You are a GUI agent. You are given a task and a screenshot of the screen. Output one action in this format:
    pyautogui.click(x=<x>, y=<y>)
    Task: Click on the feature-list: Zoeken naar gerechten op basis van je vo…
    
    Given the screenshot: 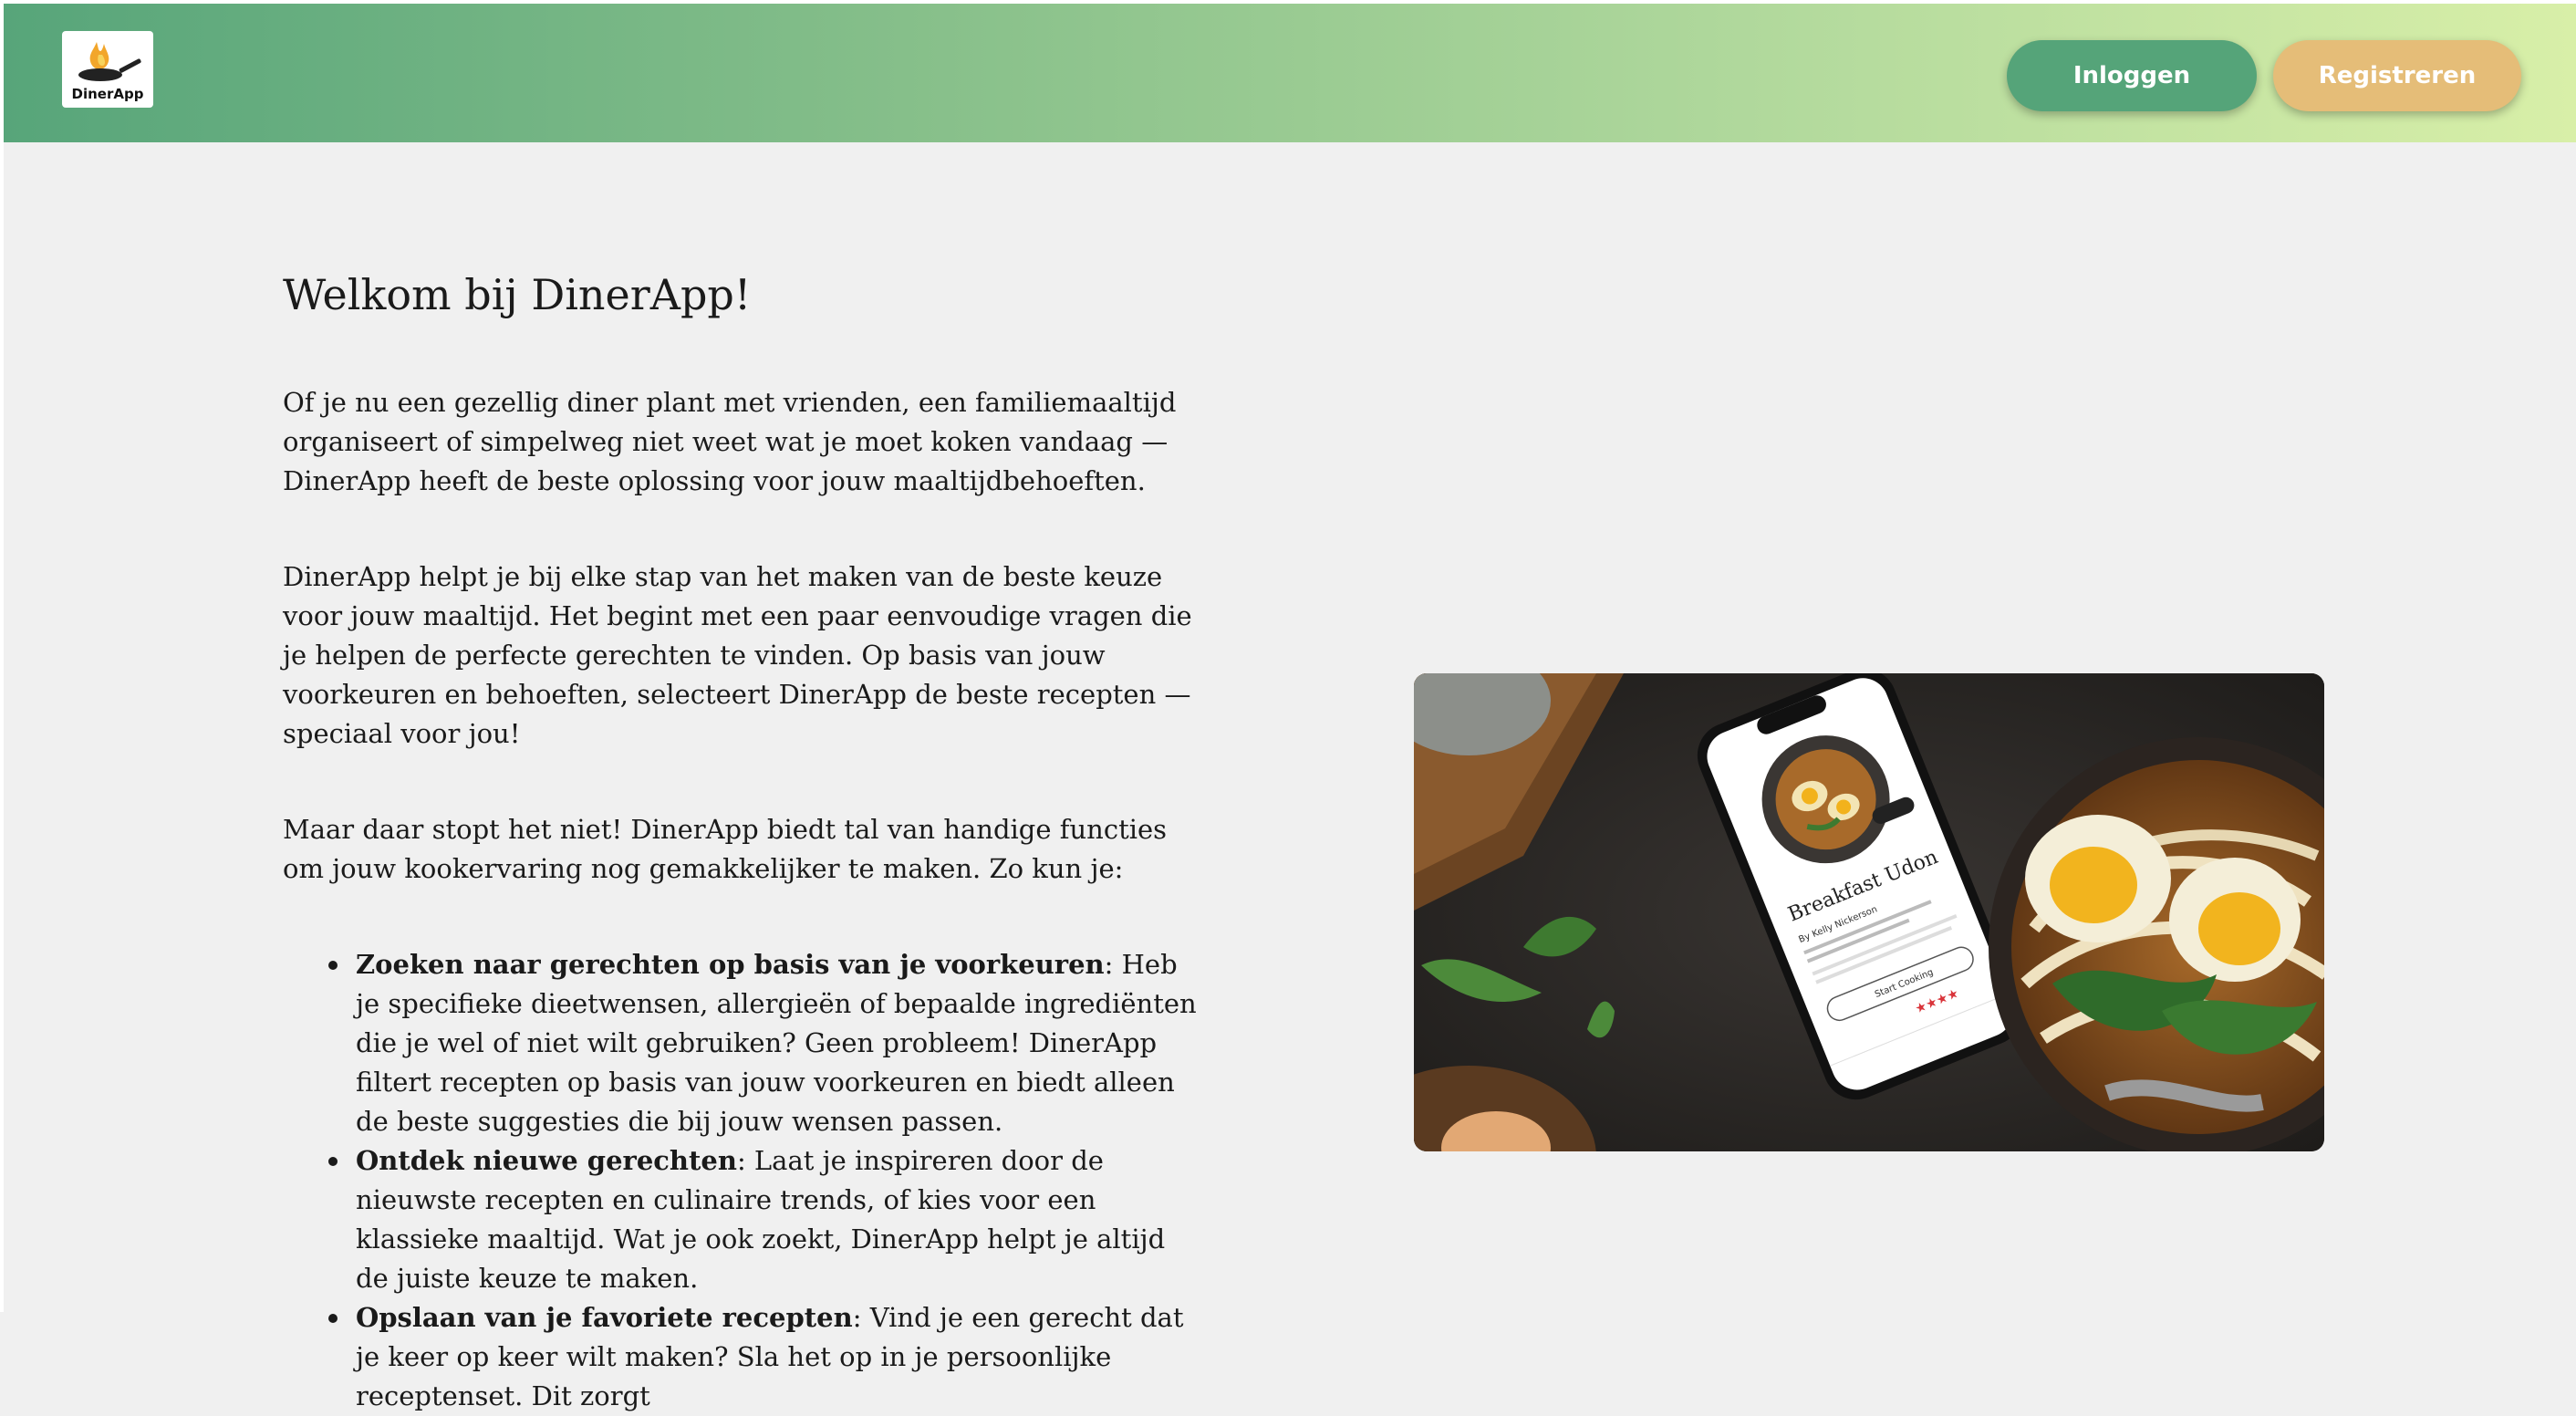 What is the action you would take?
    pyautogui.click(x=766, y=1180)
    